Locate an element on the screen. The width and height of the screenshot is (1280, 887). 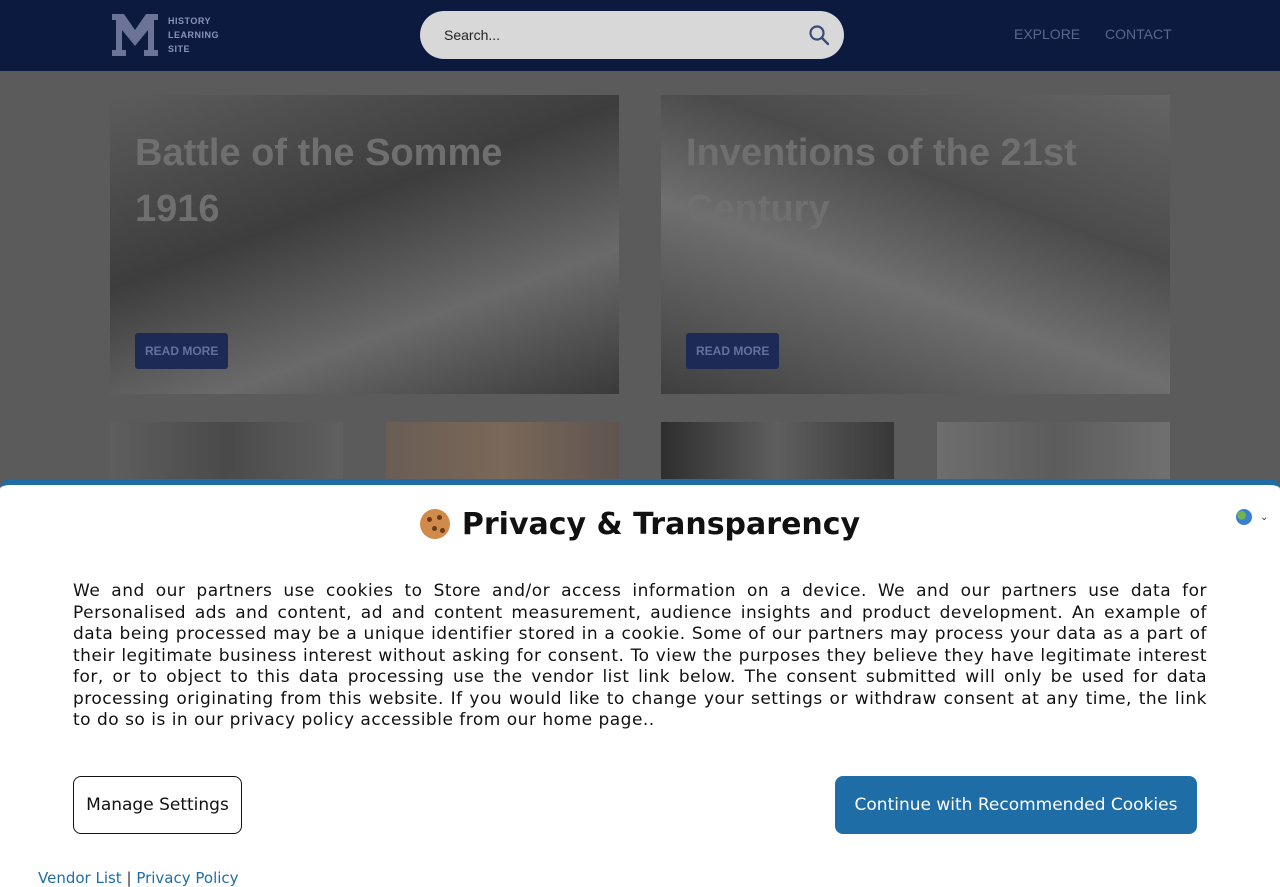
cookie-icon is located at coordinates (434, 524).